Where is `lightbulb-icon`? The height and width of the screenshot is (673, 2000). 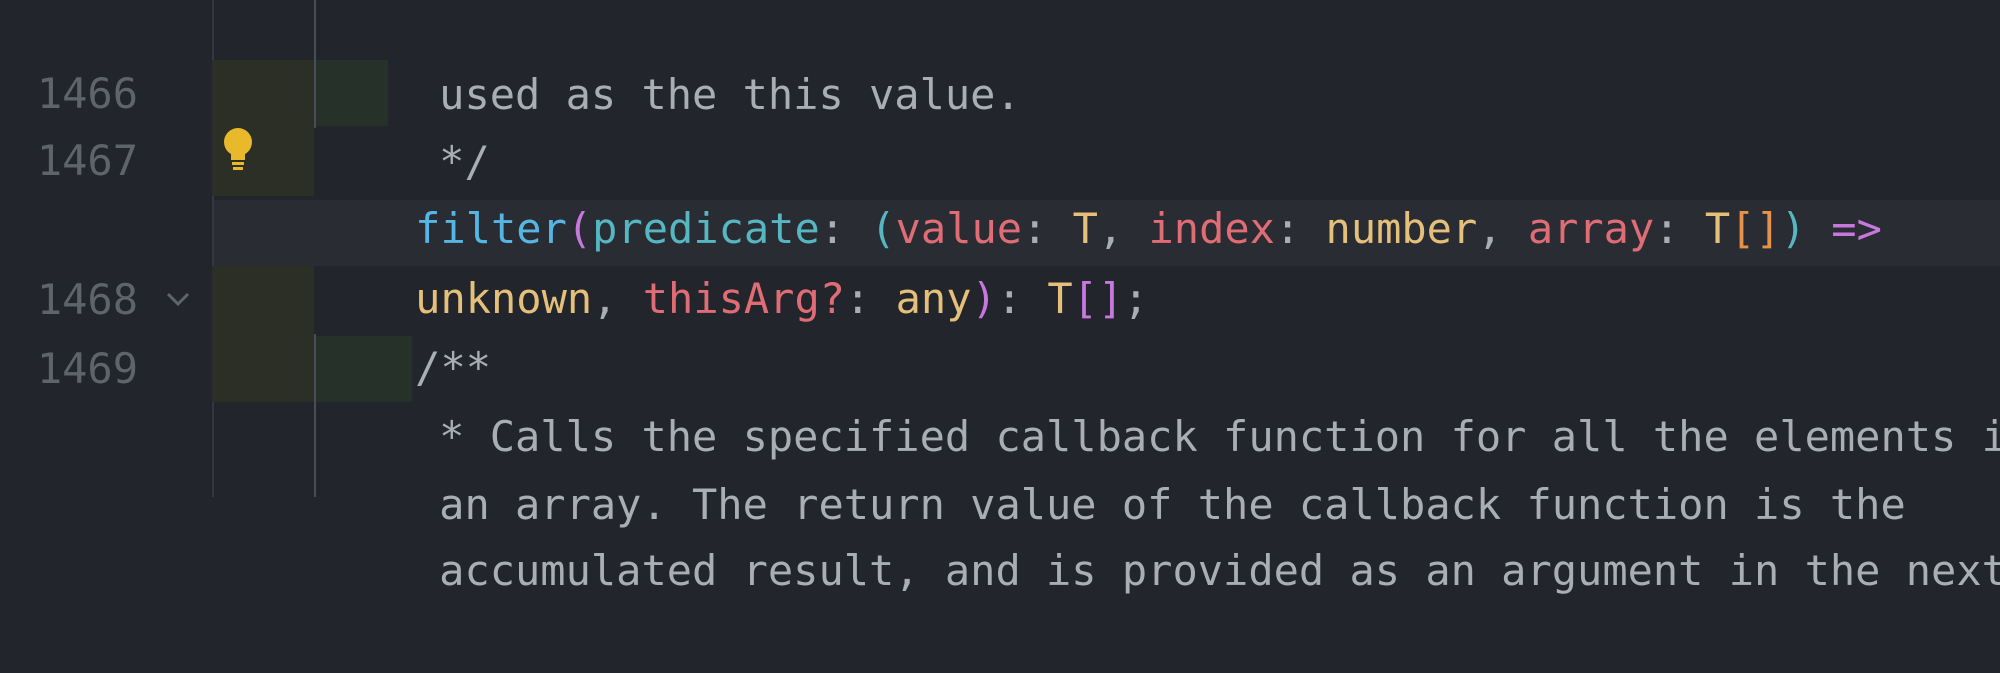
lightbulb-icon is located at coordinates (238, 150).